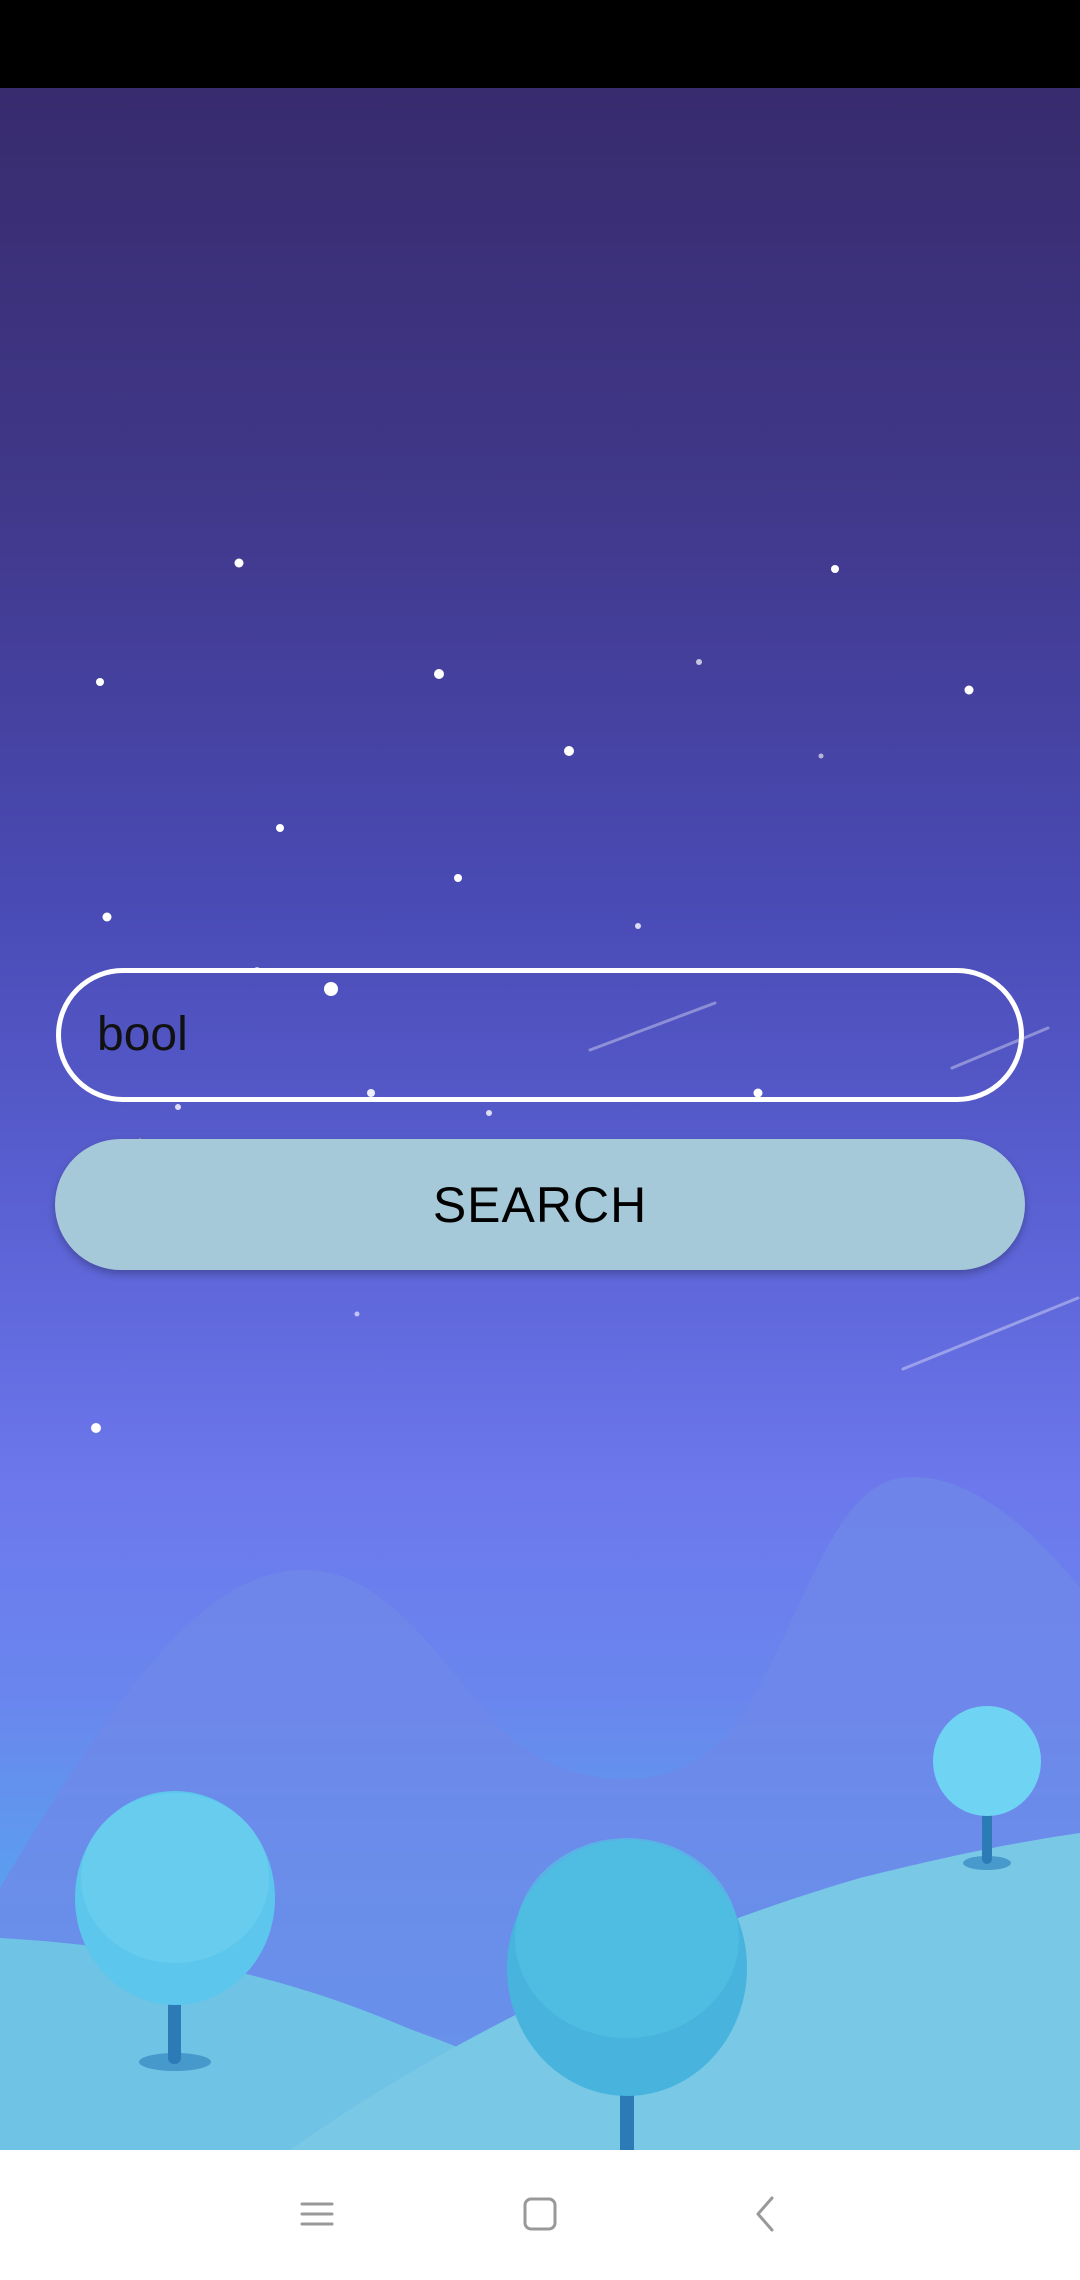  I want to click on status-bar, so click(540, 44).